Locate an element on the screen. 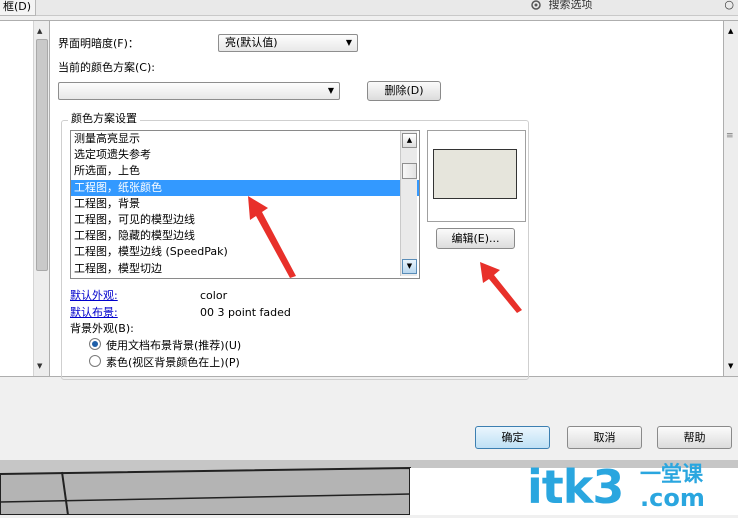 This screenshot has width=738, height=518. model-drawing is located at coordinates (369, 488).